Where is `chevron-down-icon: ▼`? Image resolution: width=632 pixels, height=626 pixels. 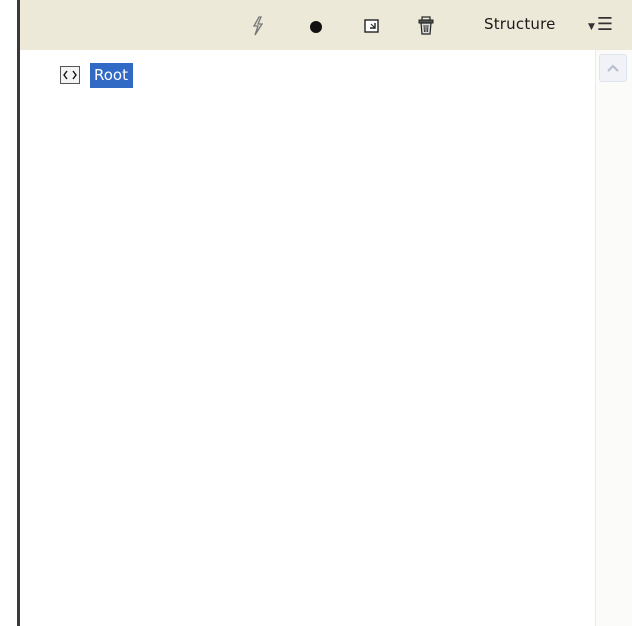
chevron-down-icon: ▼ is located at coordinates (591, 26).